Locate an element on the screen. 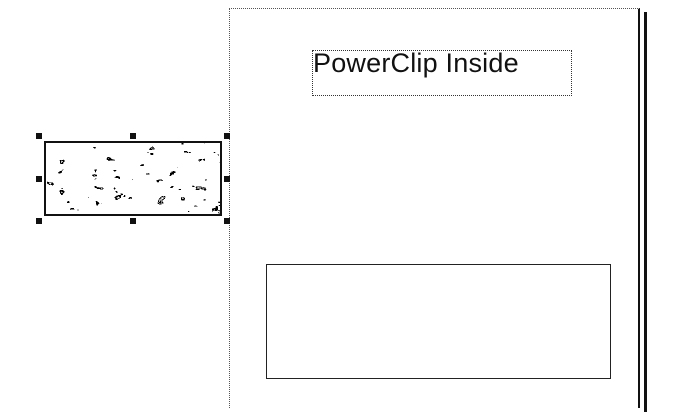  selected-bitmap-image is located at coordinates (133, 178).